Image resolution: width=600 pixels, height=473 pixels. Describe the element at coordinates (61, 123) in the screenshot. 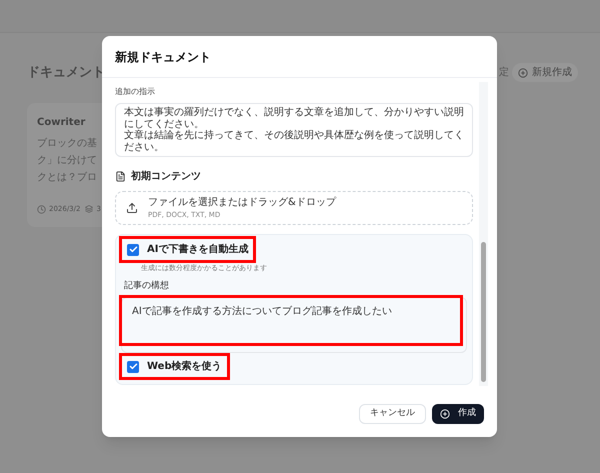

I see `card-title: Cowriter` at that location.